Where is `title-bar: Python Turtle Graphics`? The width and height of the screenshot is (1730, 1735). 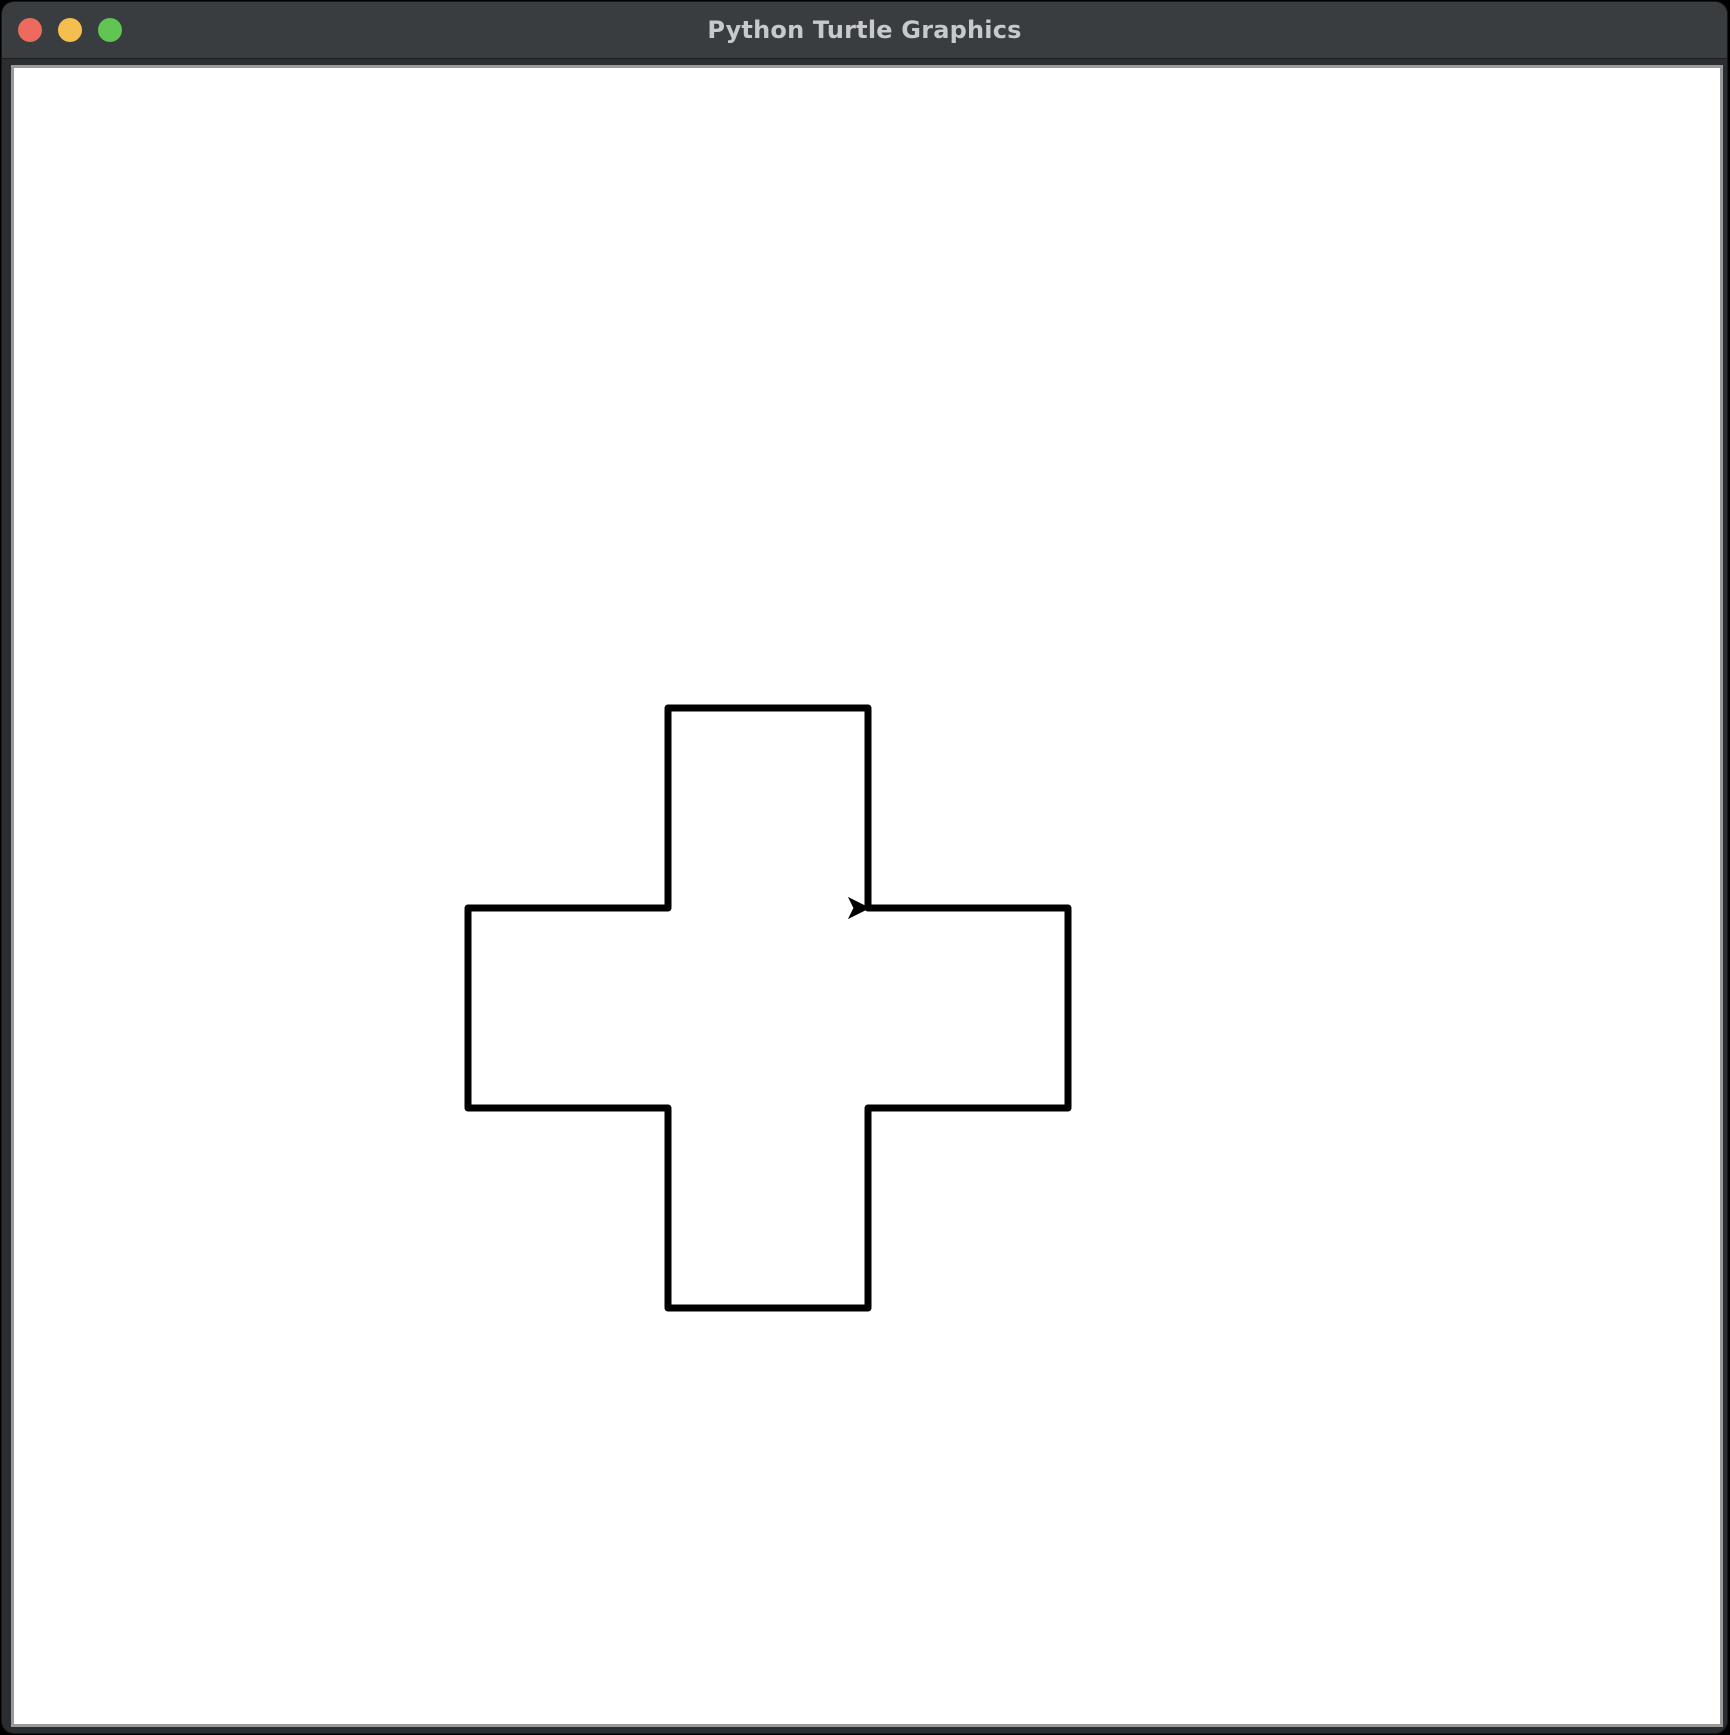
title-bar: Python Turtle Graphics is located at coordinates (864, 30).